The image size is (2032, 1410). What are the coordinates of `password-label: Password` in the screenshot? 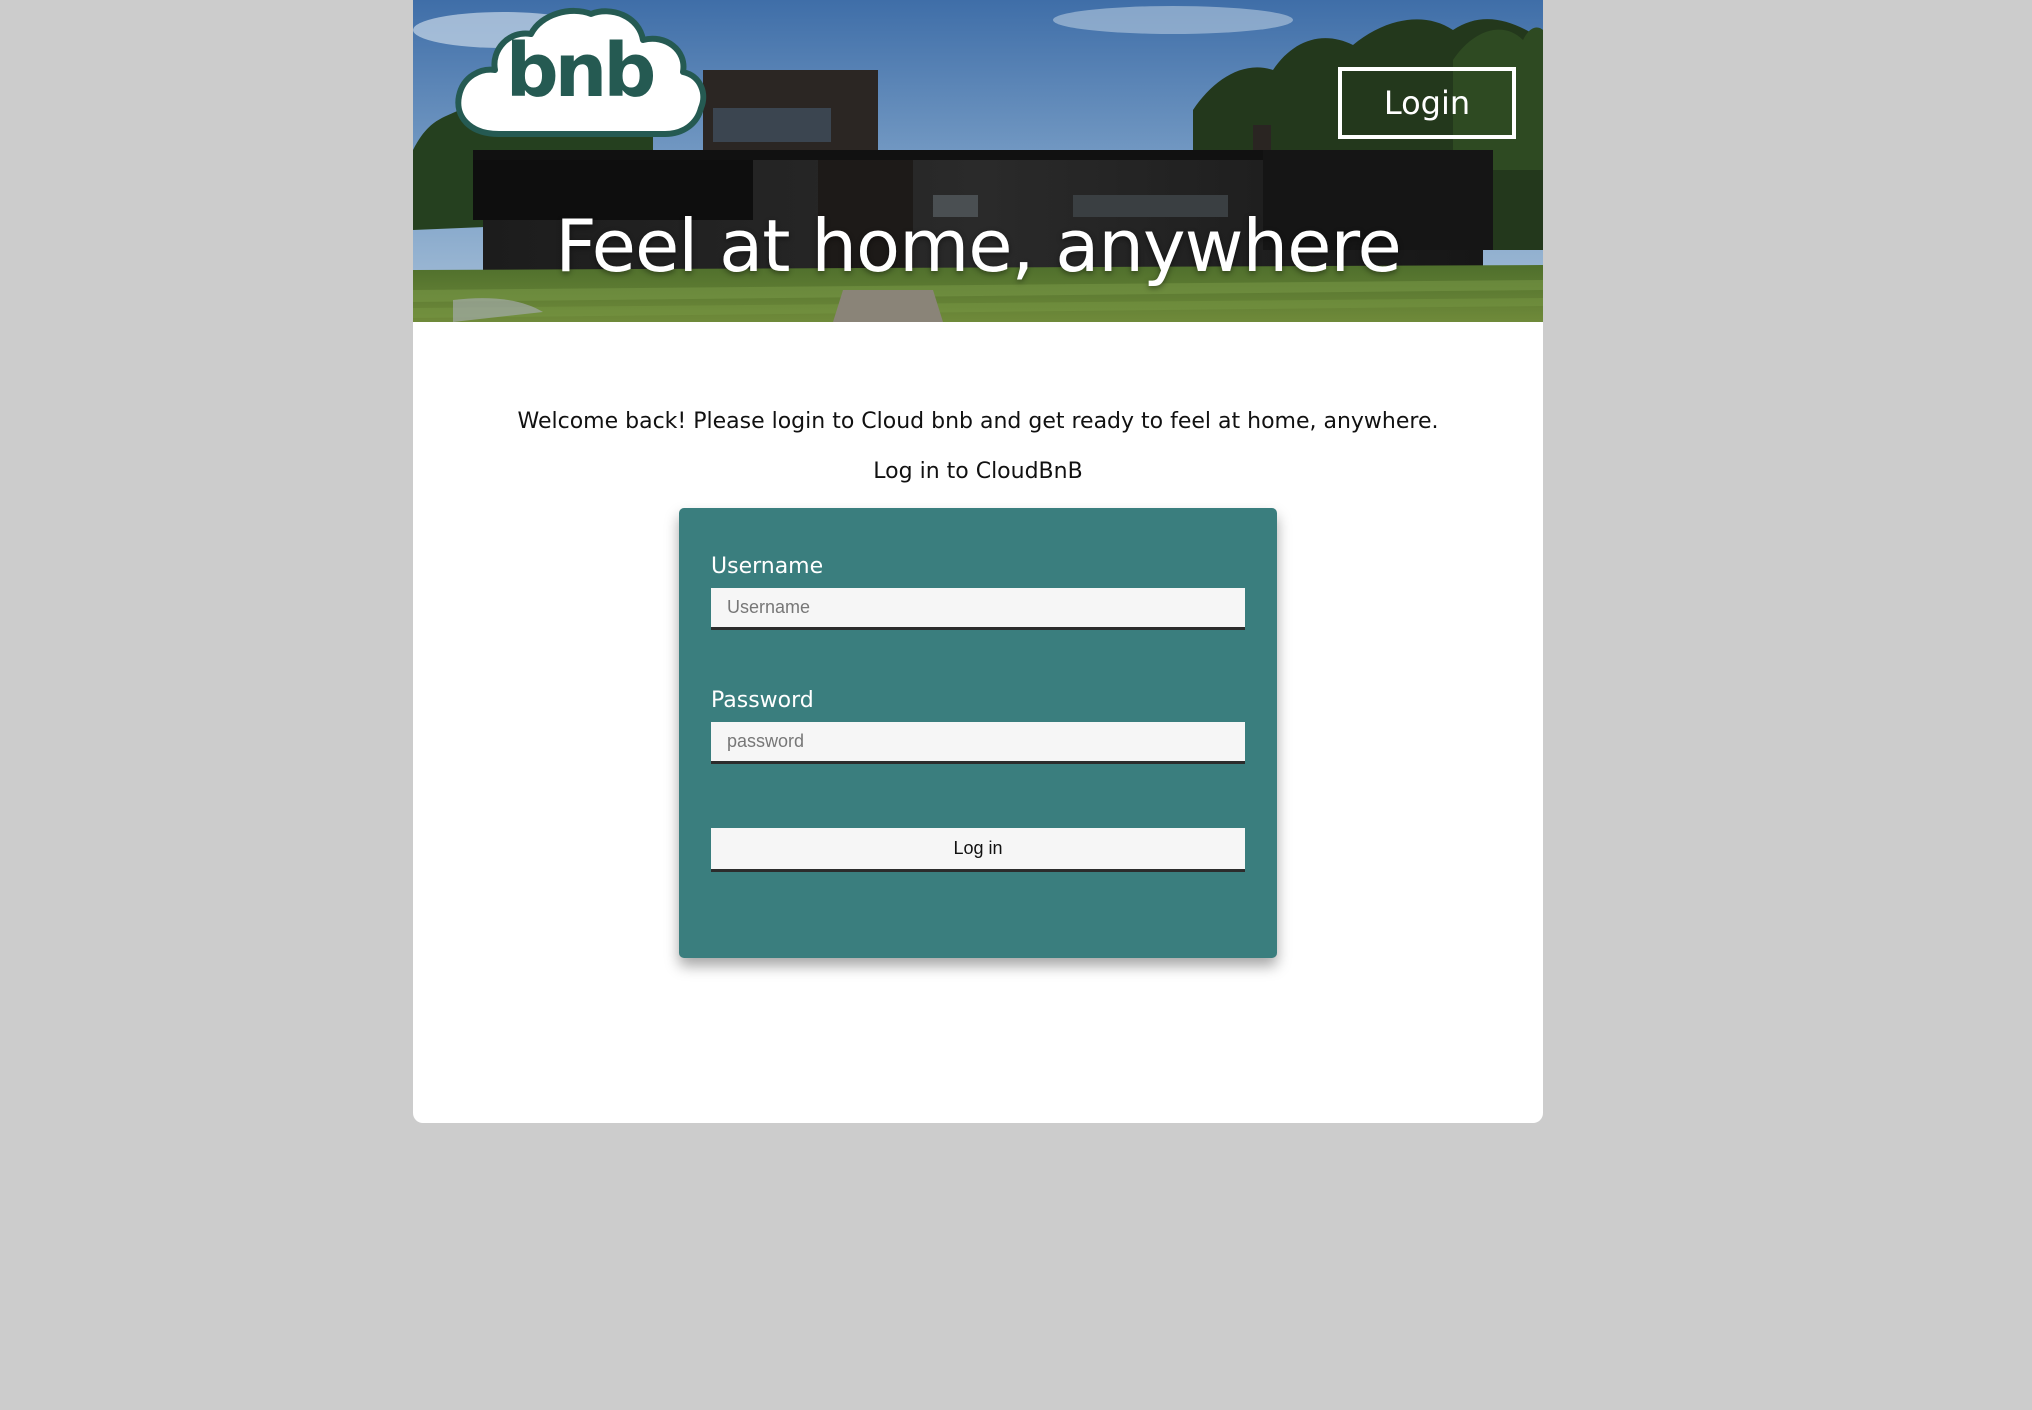 It's located at (762, 700).